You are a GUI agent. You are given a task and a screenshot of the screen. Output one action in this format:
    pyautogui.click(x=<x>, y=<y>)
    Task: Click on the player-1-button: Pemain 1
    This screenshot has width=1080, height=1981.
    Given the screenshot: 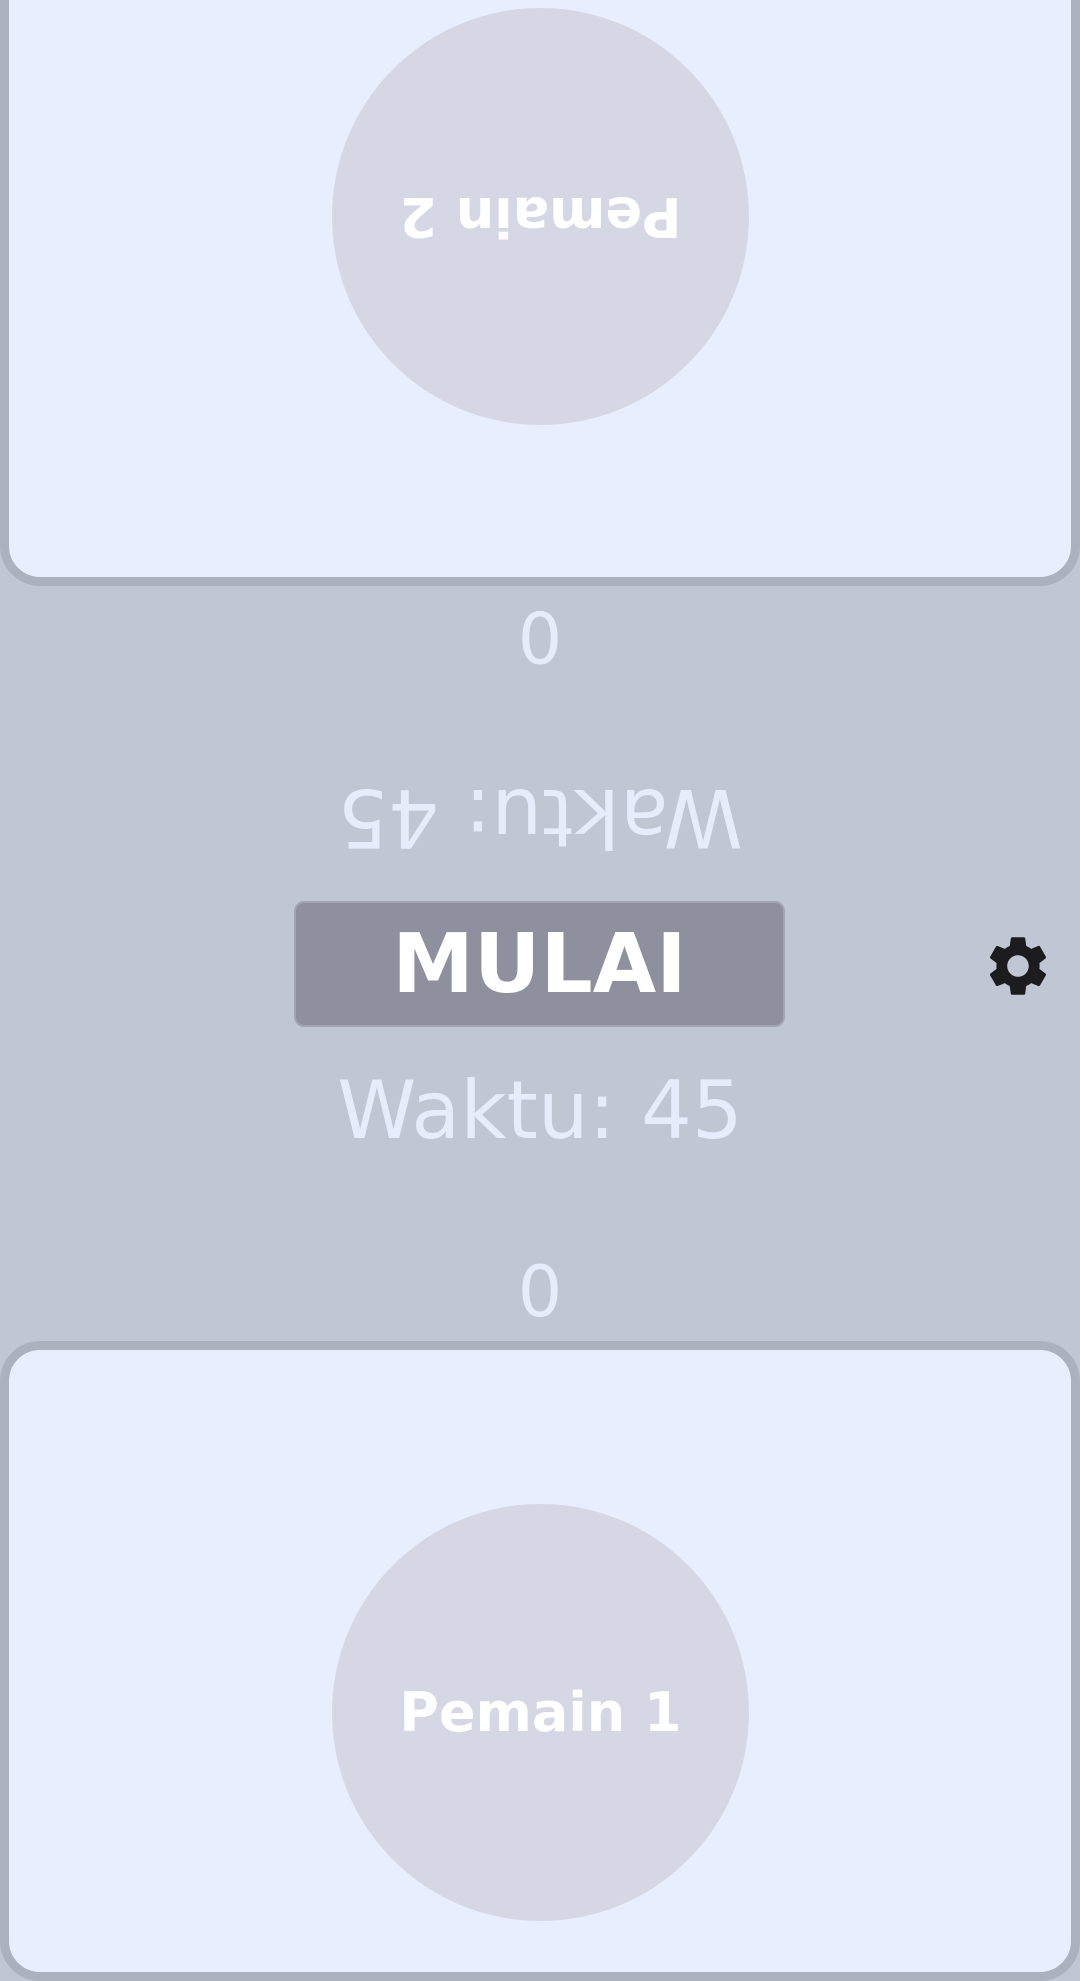 What is the action you would take?
    pyautogui.click(x=540, y=1712)
    